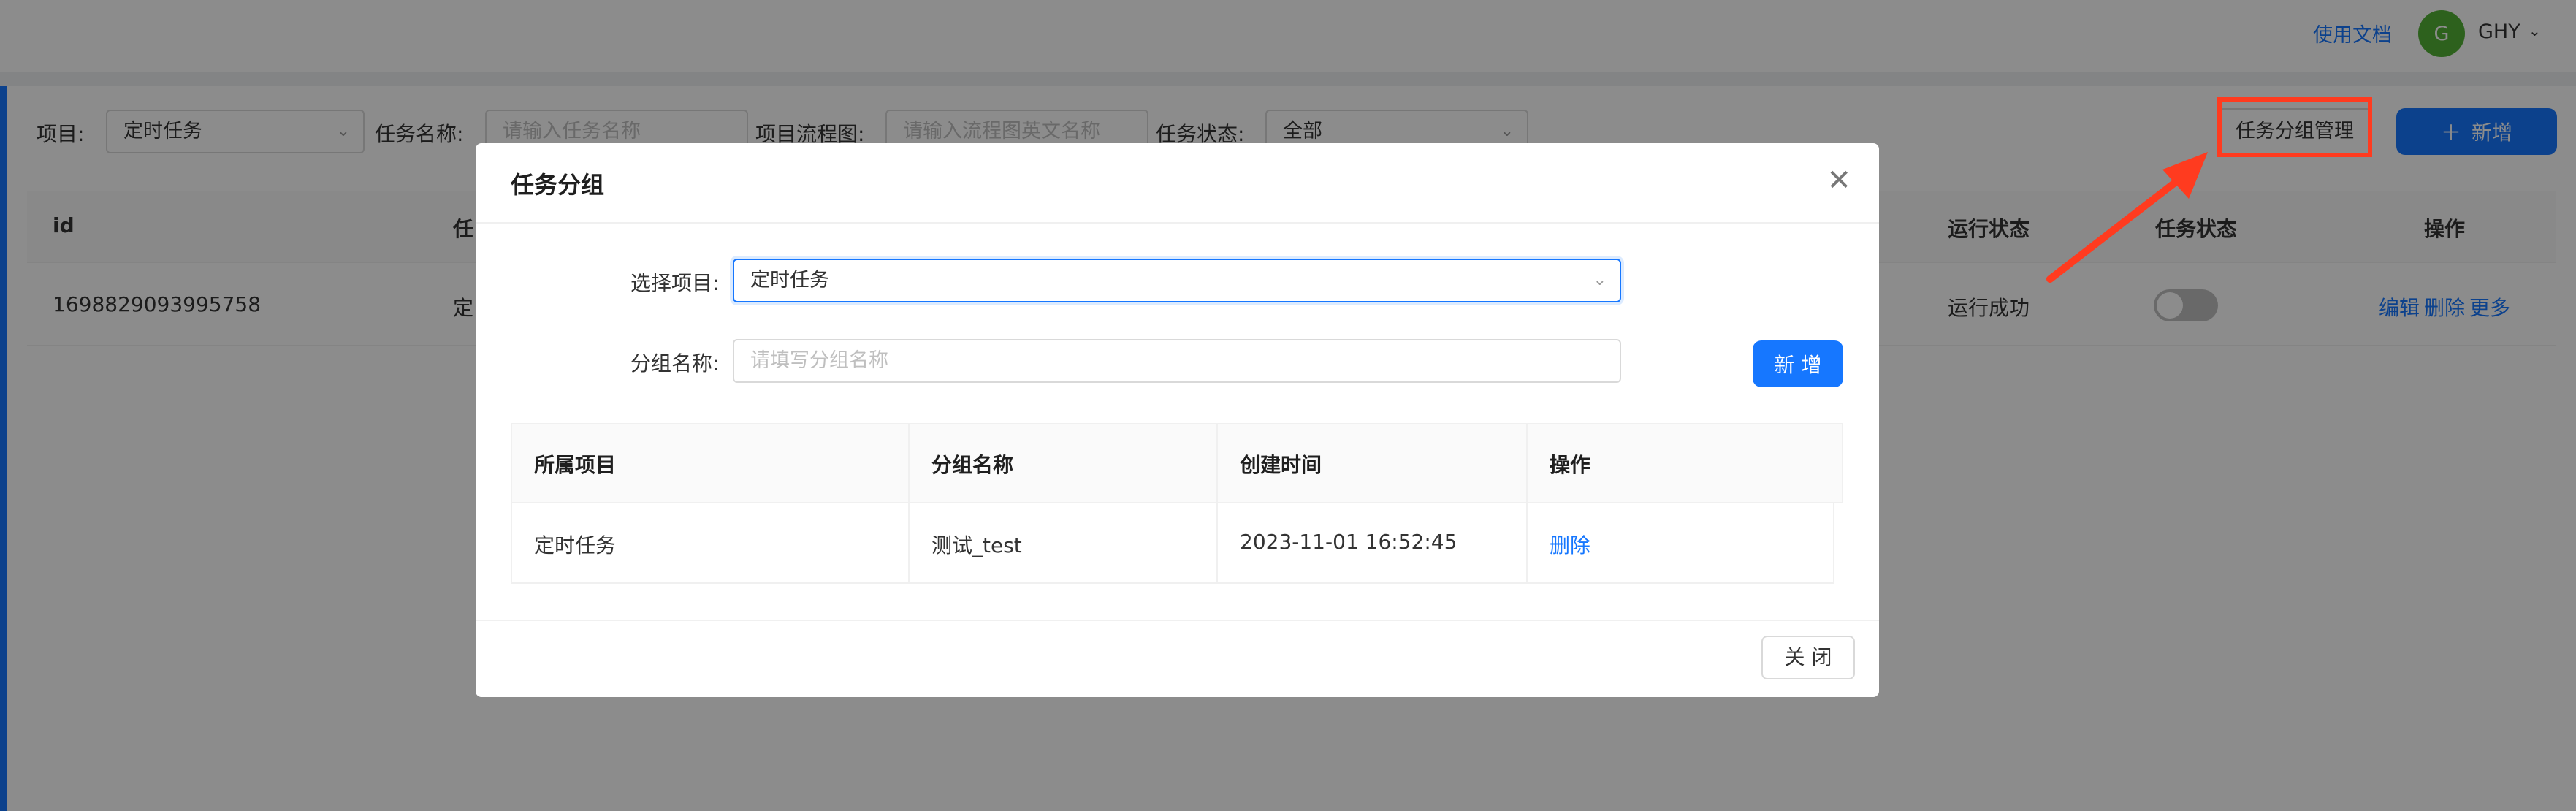 The height and width of the screenshot is (811, 2576). Describe the element at coordinates (1839, 180) in the screenshot. I see `close-icon: ✕` at that location.